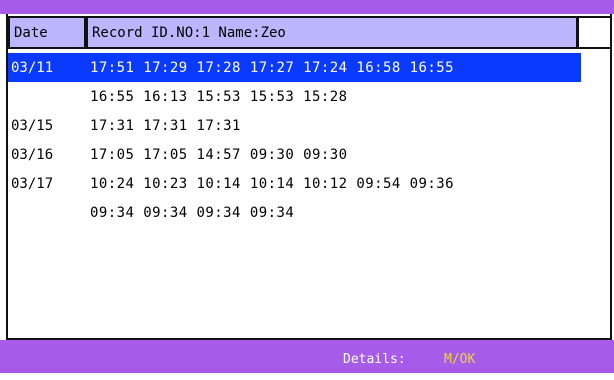 The width and height of the screenshot is (614, 380). Describe the element at coordinates (192, 212) in the screenshot. I see `row-times: 09:34 09:34 09:34 09:34` at that location.